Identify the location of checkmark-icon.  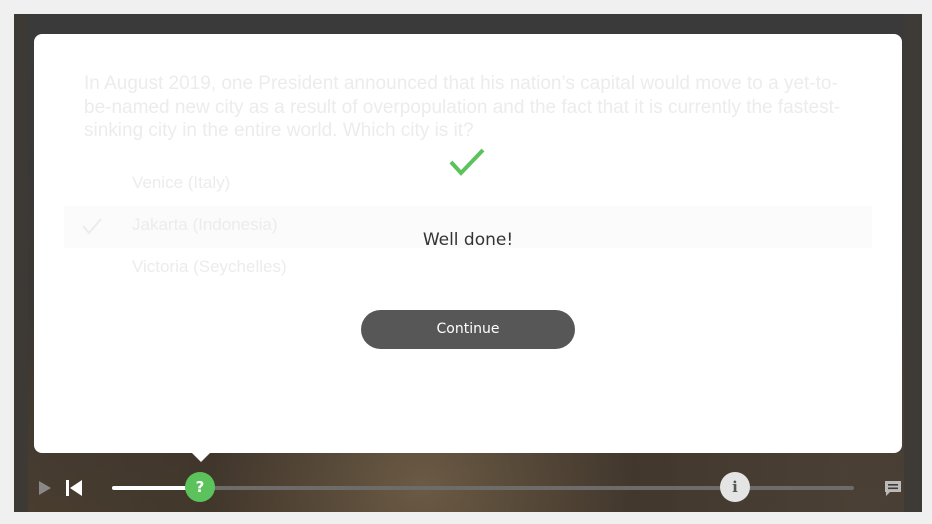
(467, 162).